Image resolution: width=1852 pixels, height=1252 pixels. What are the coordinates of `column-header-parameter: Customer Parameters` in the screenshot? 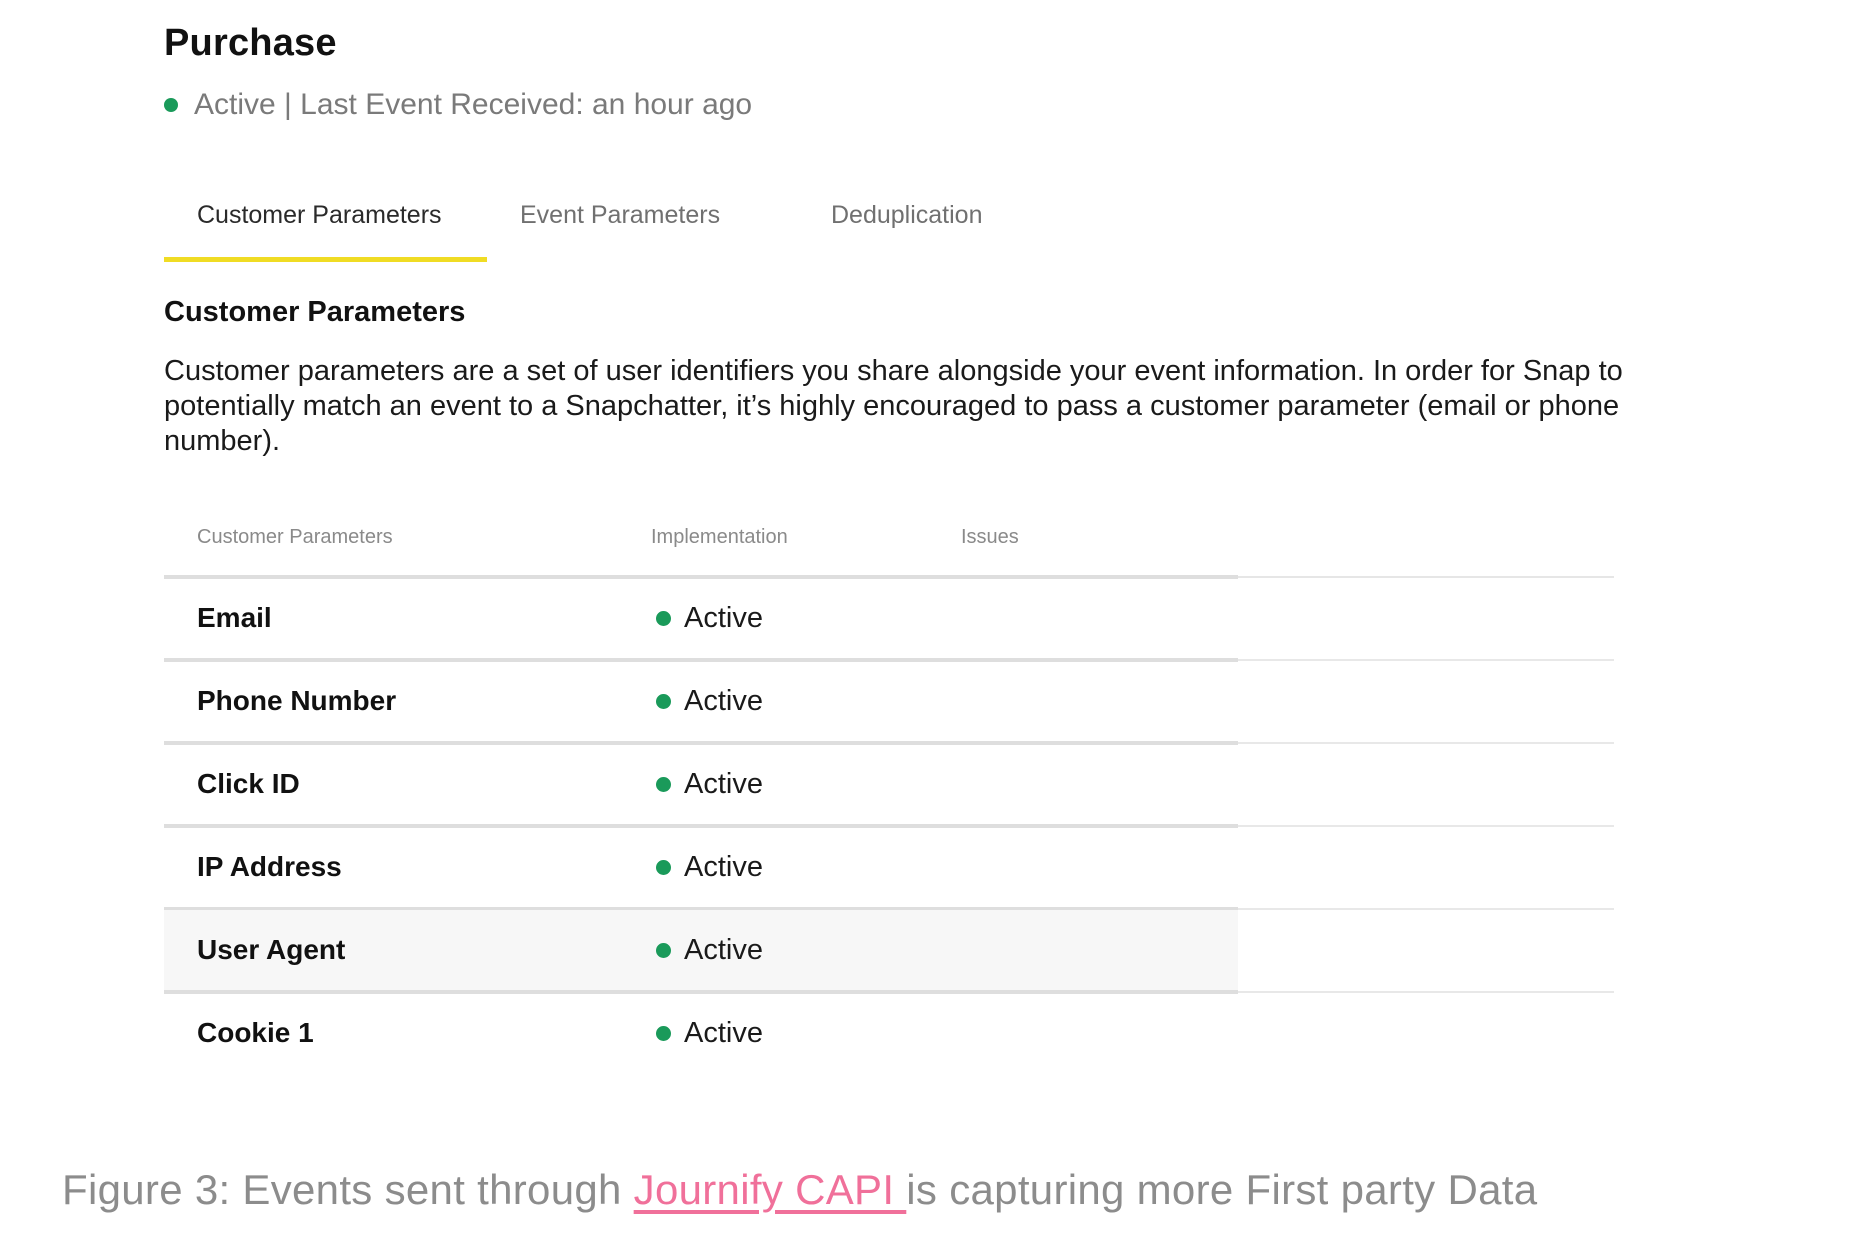 It's located at (295, 537).